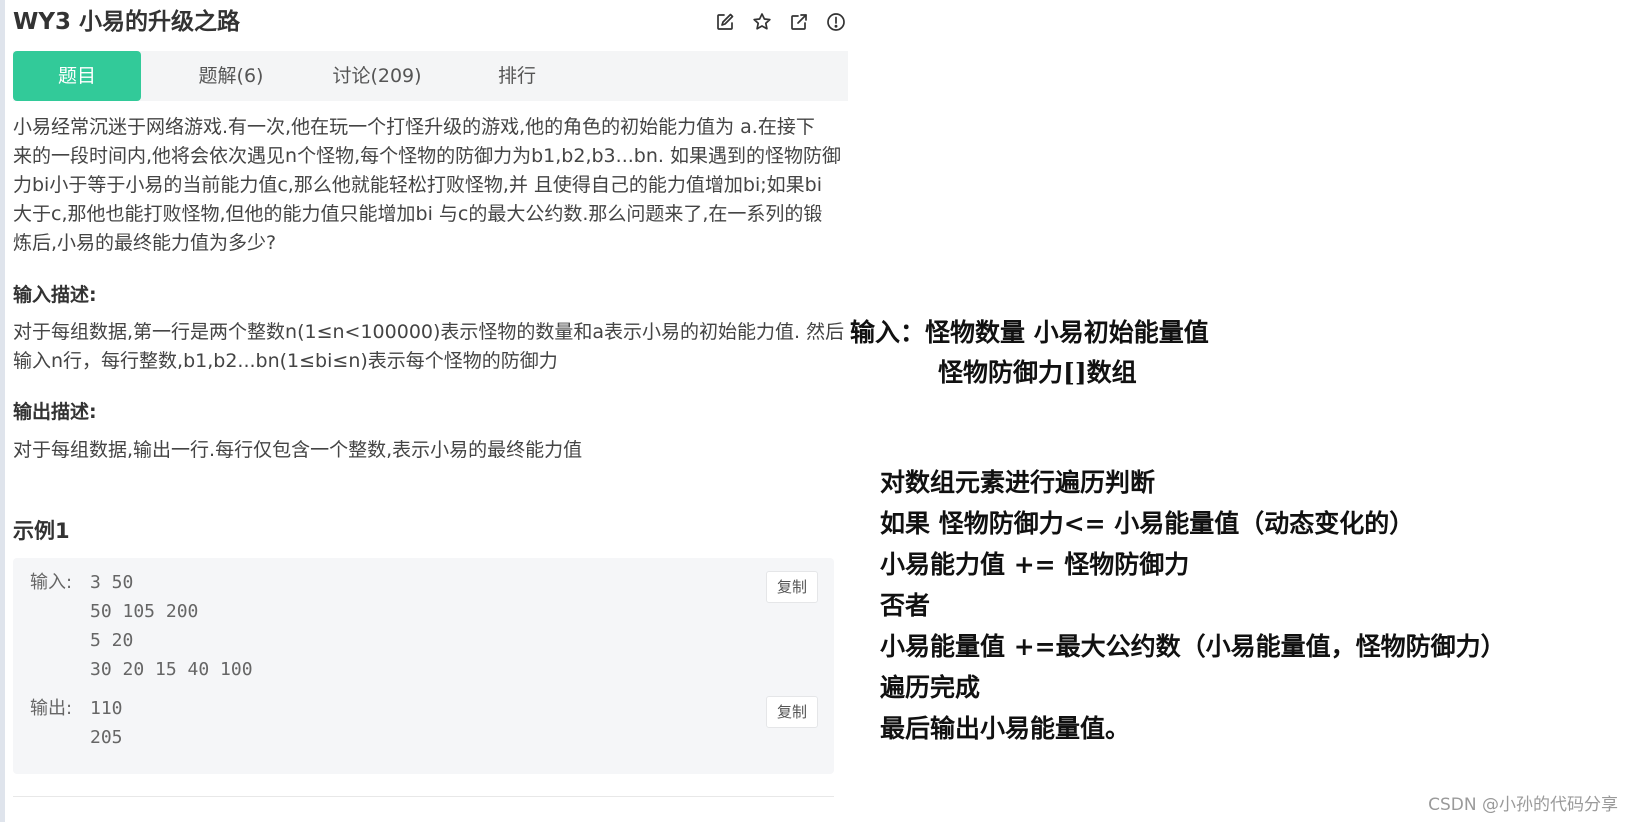  I want to click on example-output-line: 205, so click(106, 737).